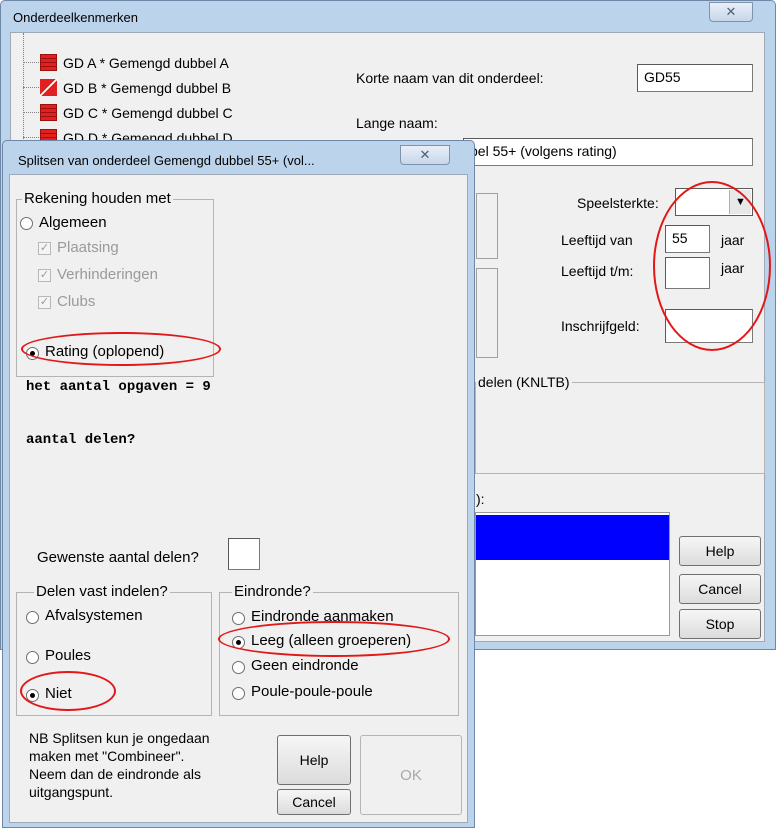 The width and height of the screenshot is (776, 830). Describe the element at coordinates (44, 302) in the screenshot. I see `clubs-checkbox: ✓` at that location.